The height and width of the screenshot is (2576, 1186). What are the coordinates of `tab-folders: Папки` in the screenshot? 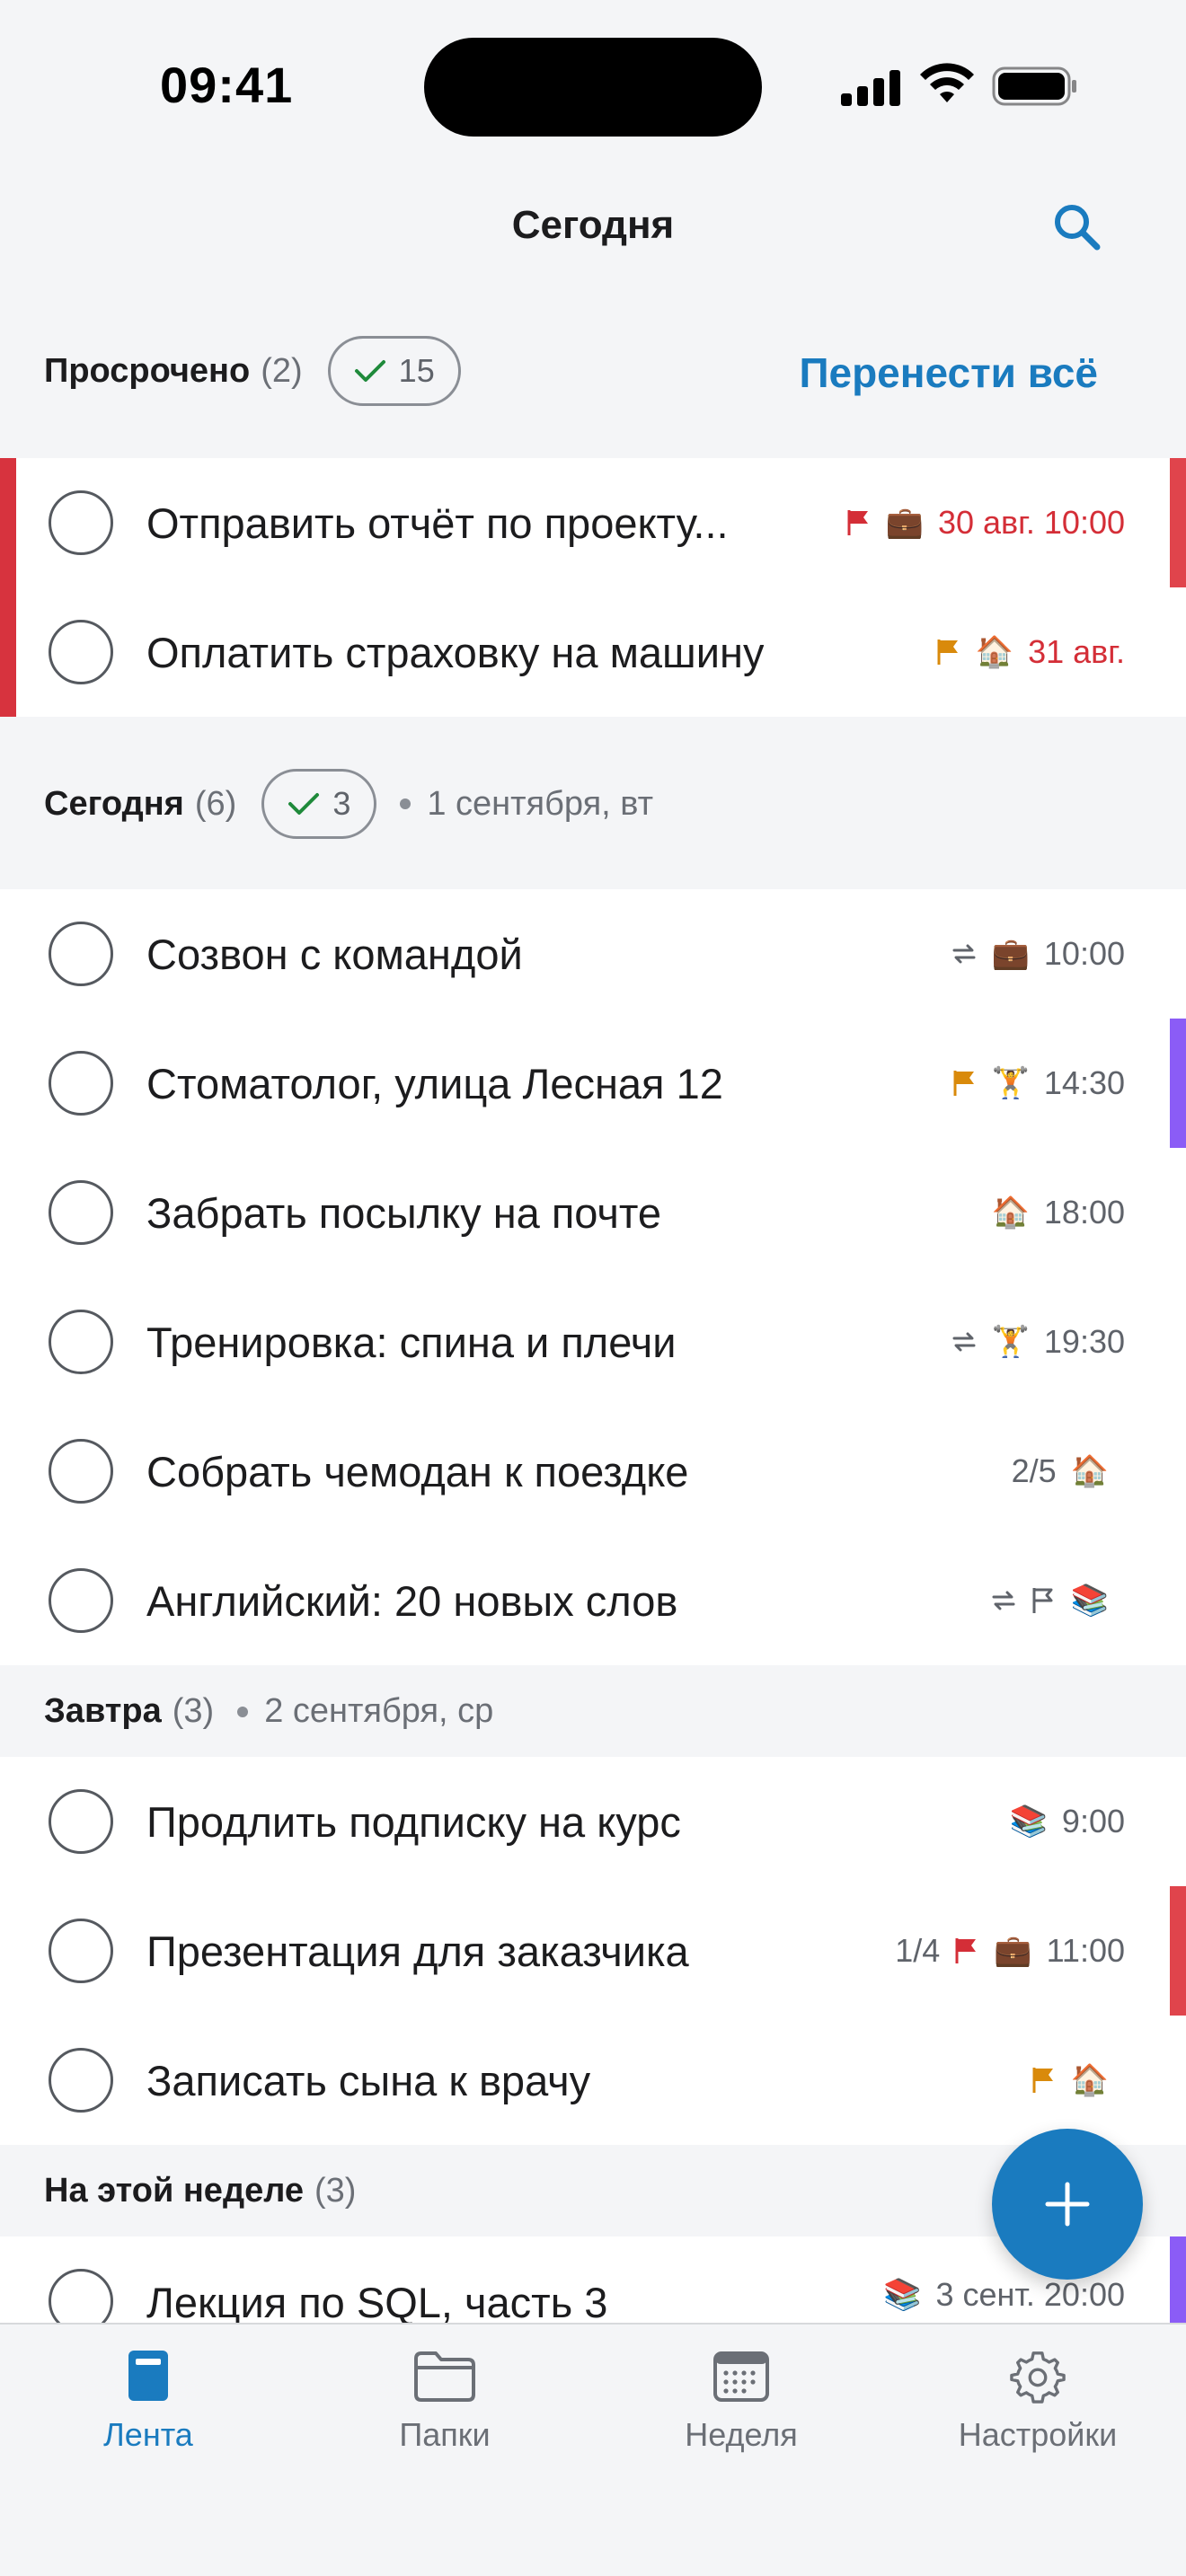 It's located at (444, 2401).